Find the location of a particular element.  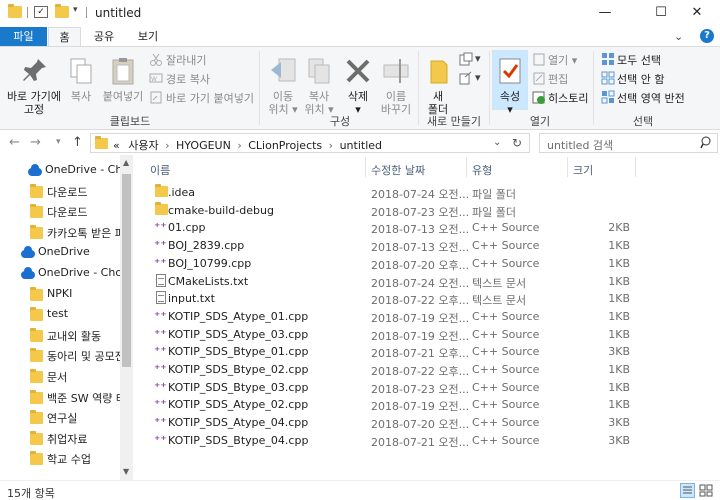

tab-view: 보기 is located at coordinates (148, 37).